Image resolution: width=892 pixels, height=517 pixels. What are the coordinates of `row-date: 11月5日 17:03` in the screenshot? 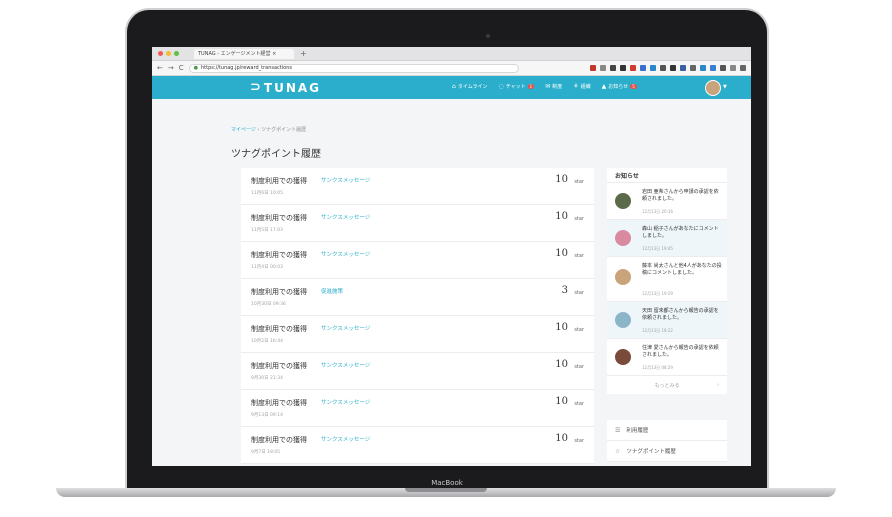 It's located at (267, 230).